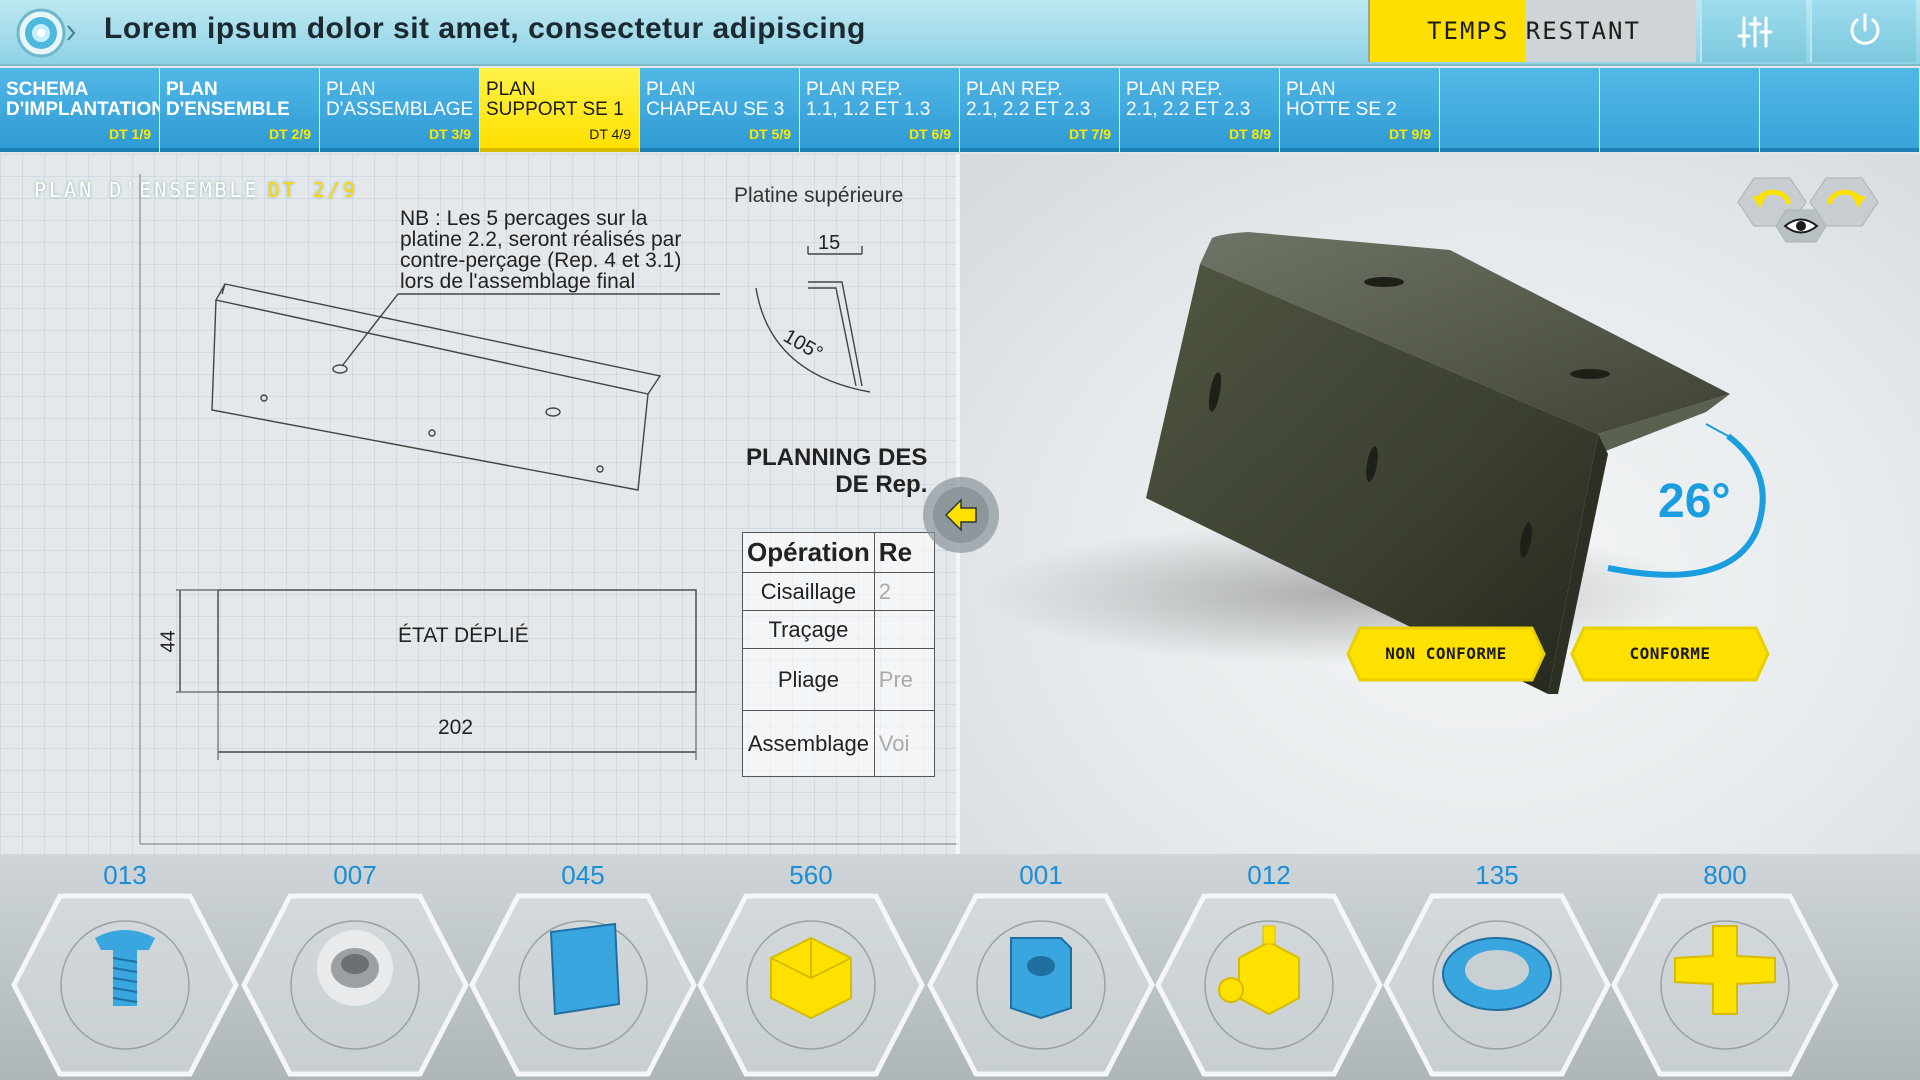  I want to click on tab-9: PLAN HOTTE SE 2 DT 9/9, so click(1359, 110).